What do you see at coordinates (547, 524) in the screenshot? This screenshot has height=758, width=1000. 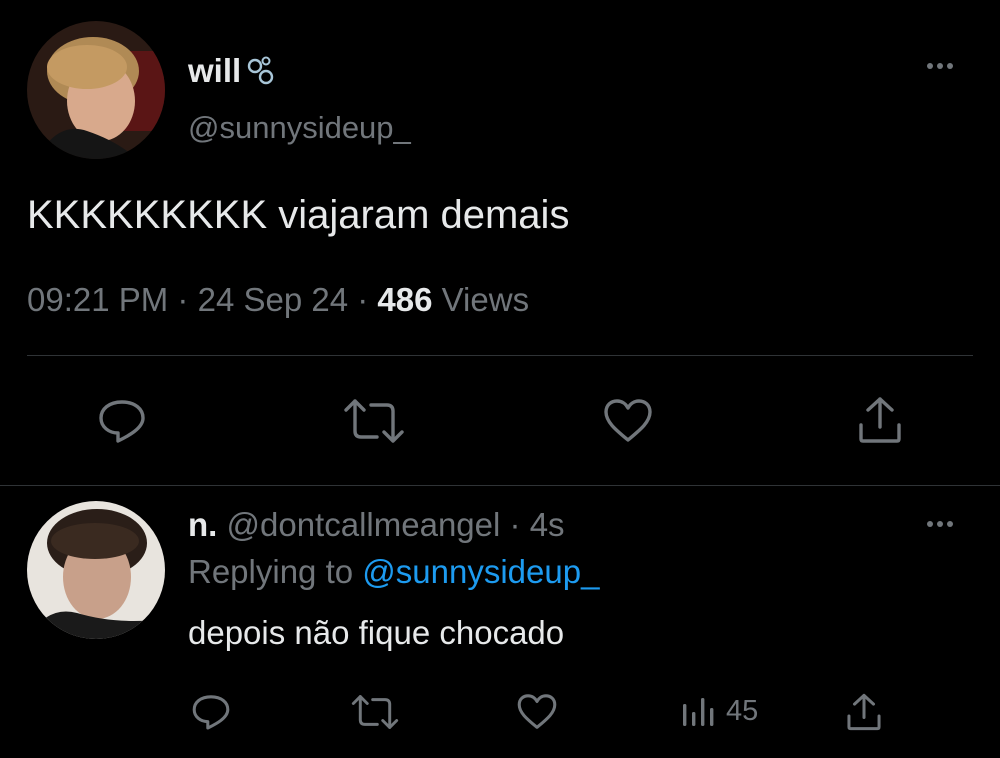 I see `reply-time: 4s` at bounding box center [547, 524].